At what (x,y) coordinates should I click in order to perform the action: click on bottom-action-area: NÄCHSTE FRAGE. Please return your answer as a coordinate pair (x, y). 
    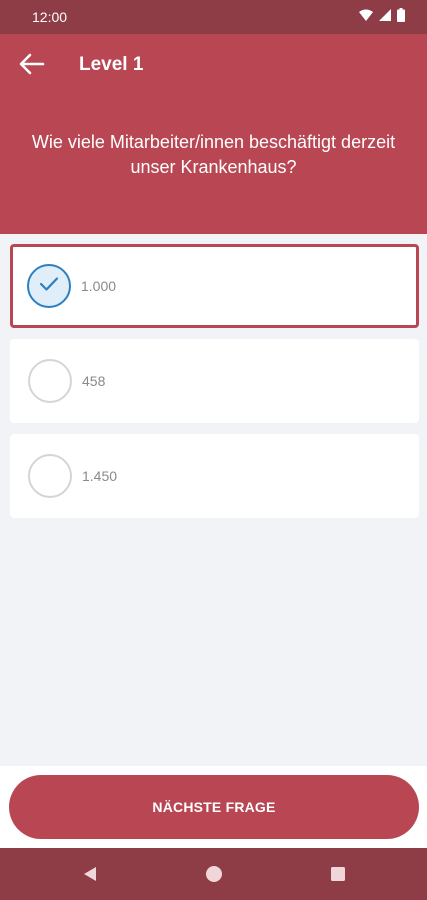
    Looking at the image, I should click on (213, 807).